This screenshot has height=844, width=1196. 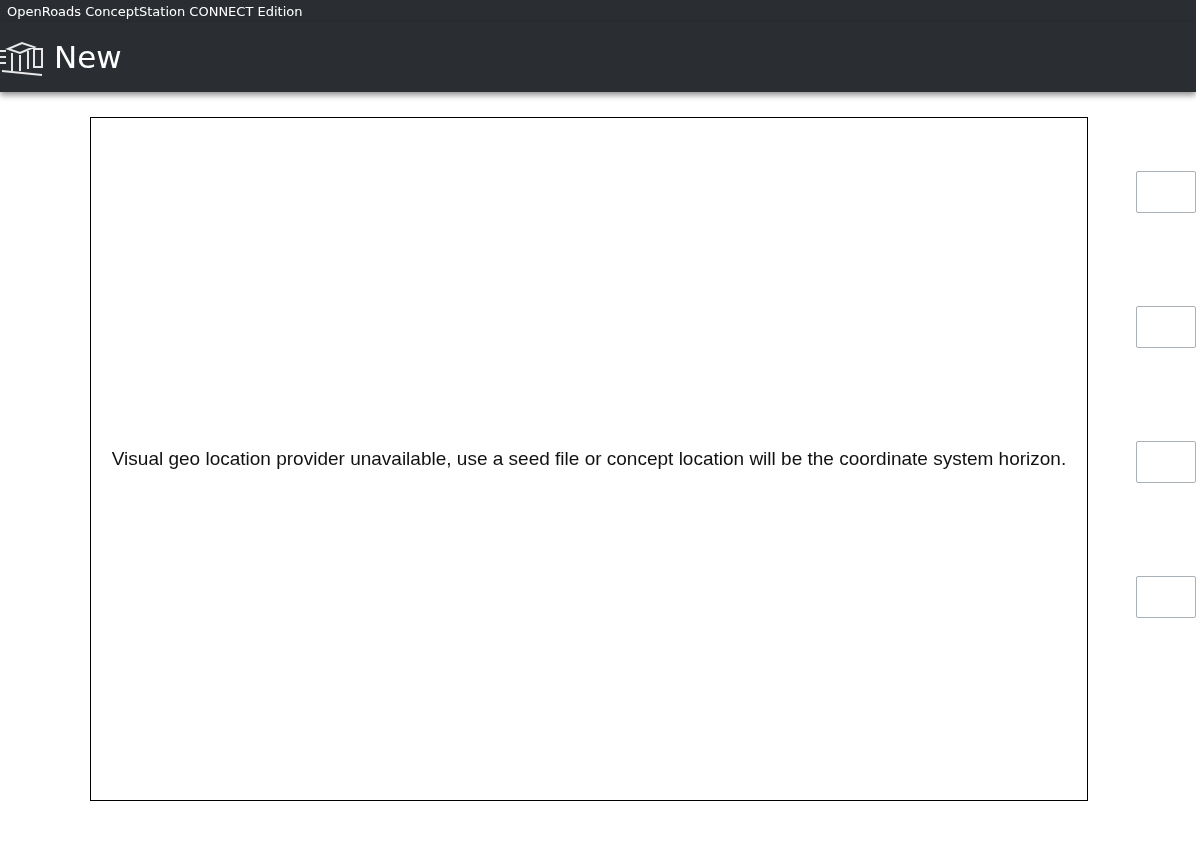 I want to click on window-title: OpenRoads ConceptStation CONNECT Edition, so click(x=598, y=11).